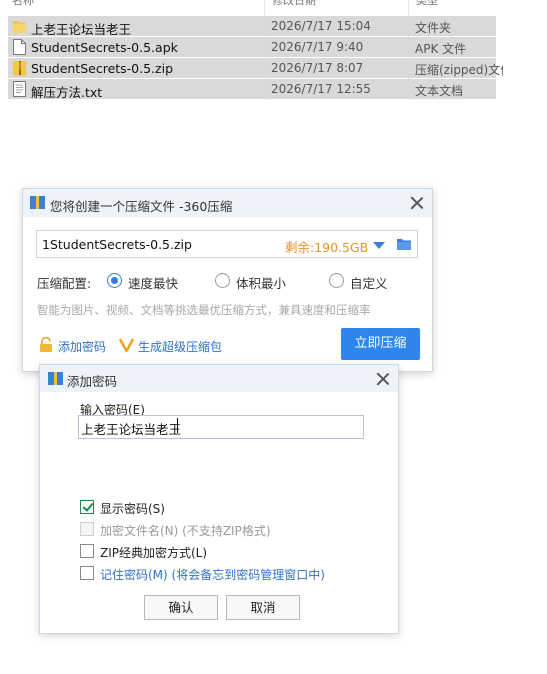 This screenshot has height=674, width=547. Describe the element at coordinates (369, 283) in the screenshot. I see `radio-label: 自定义` at that location.